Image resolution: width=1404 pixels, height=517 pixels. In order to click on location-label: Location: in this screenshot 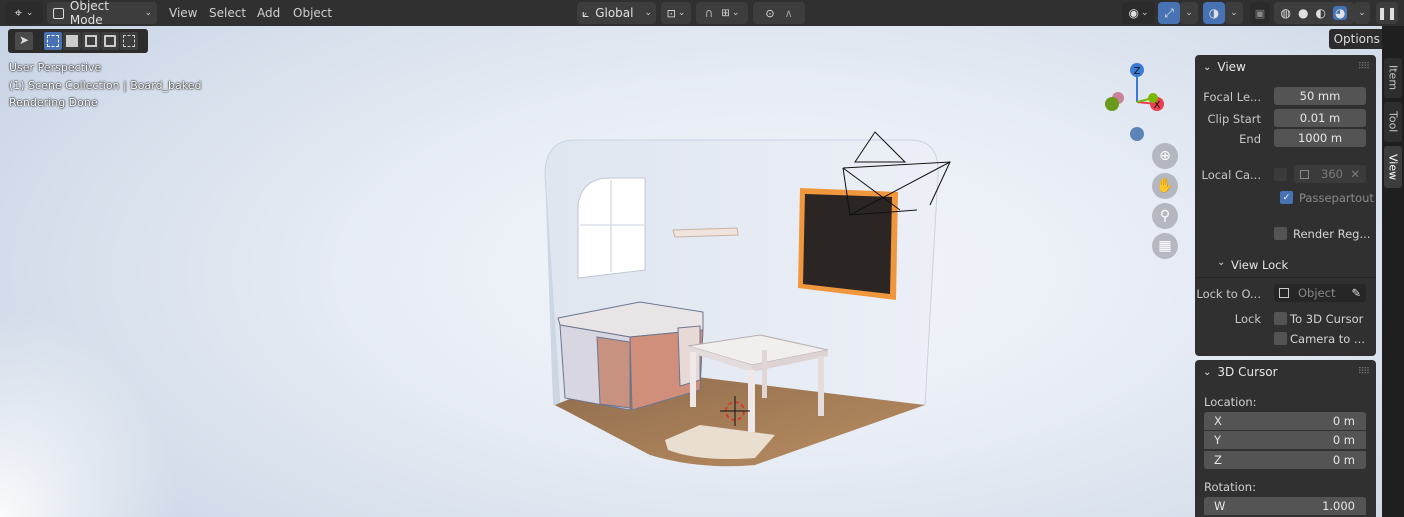, I will do `click(1230, 402)`.